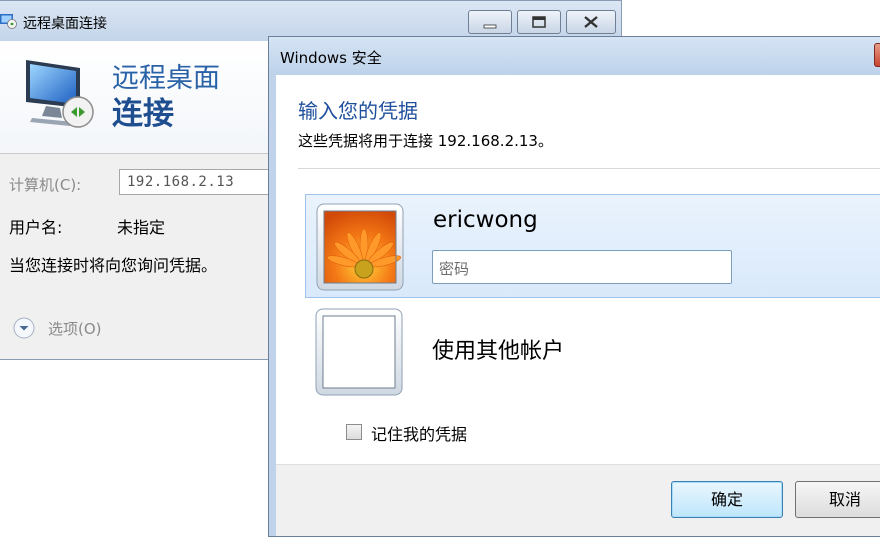  What do you see at coordinates (592, 355) in the screenshot?
I see `user-tile-other-account: 使用其他帐户` at bounding box center [592, 355].